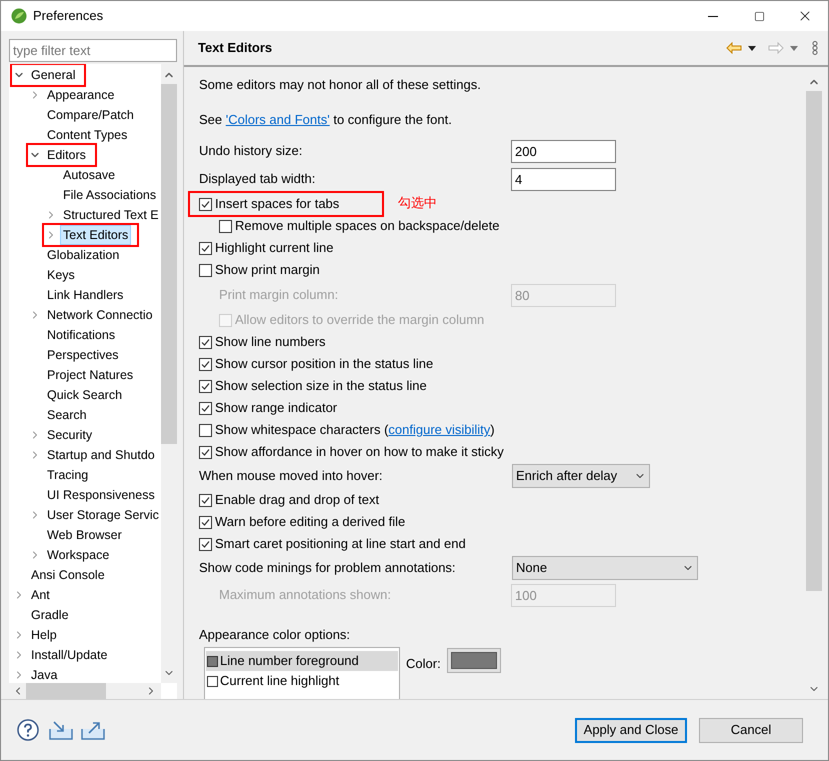 The image size is (829, 761). Describe the element at coordinates (278, 119) in the screenshot. I see `link: 'Colors and Fonts'` at that location.